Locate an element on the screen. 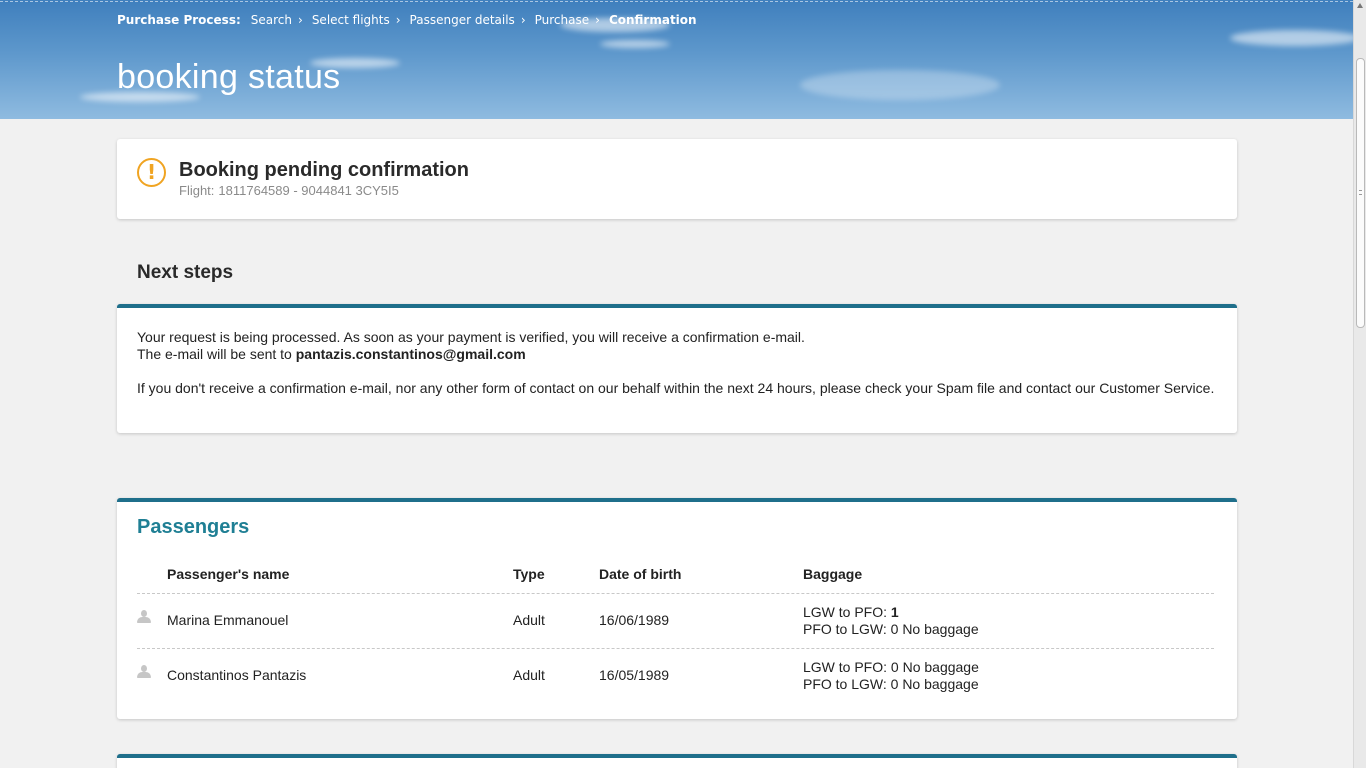 This screenshot has height=768, width=1366. flight-reference: Flight: 1811764589 - 9044841 3CY5I5 is located at coordinates (291, 190).